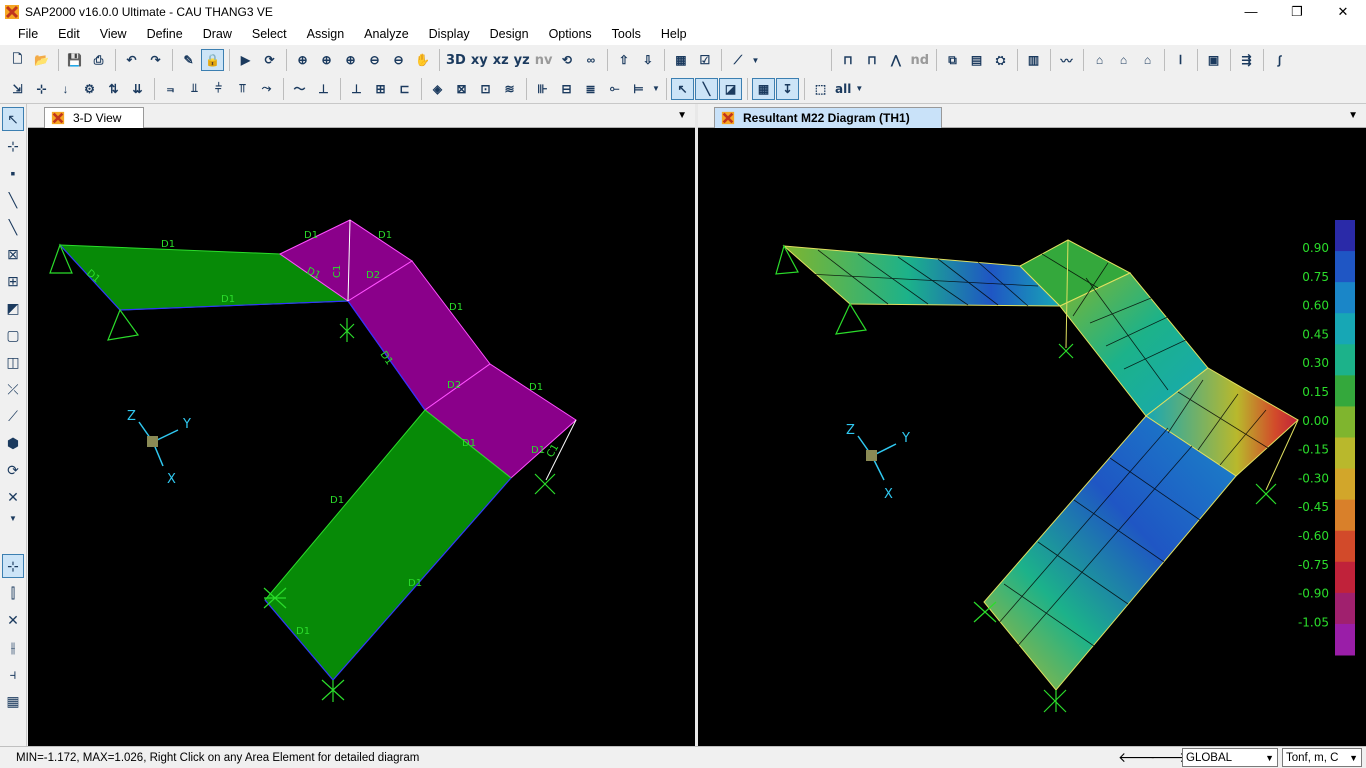  Describe the element at coordinates (41, 89) in the screenshot. I see `assign-restraint-icon: ⊹` at that location.